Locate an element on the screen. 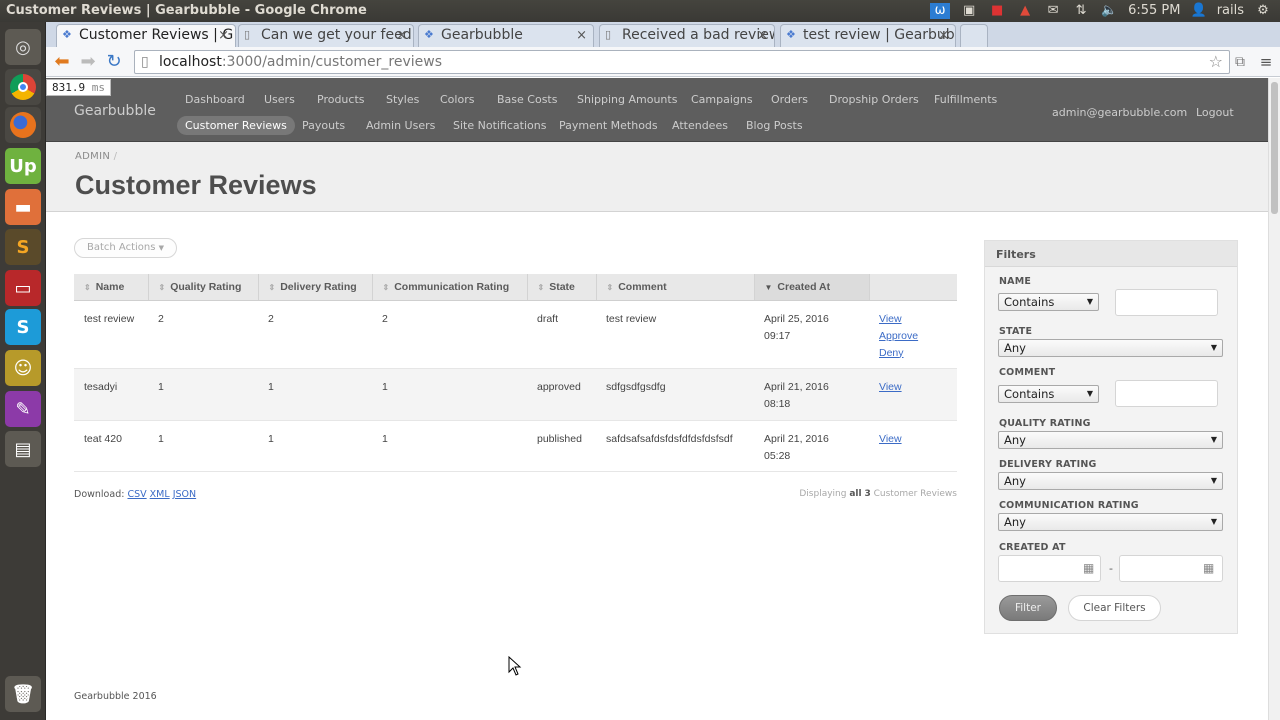  video-editor-icon: ✎ is located at coordinates (23, 409).